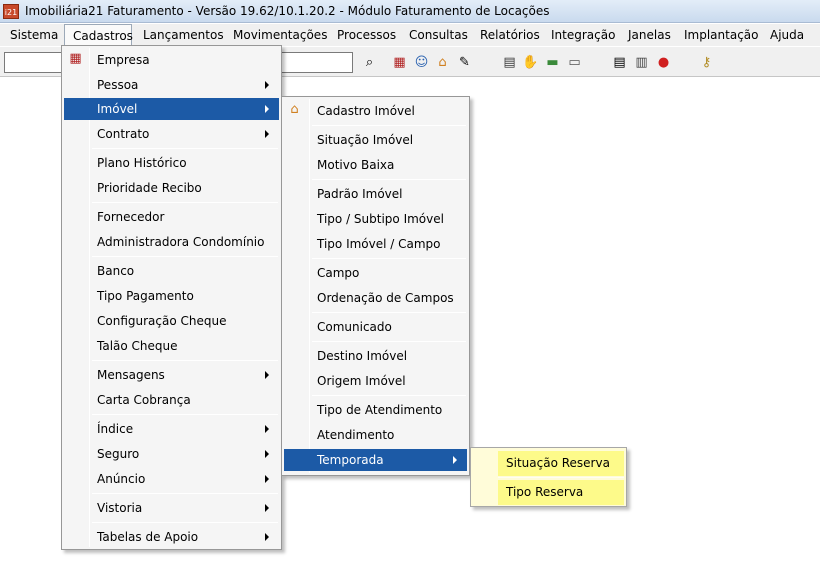 This screenshot has width=820, height=564. I want to click on menu-lancamentos: Lançamentos, so click(183, 36).